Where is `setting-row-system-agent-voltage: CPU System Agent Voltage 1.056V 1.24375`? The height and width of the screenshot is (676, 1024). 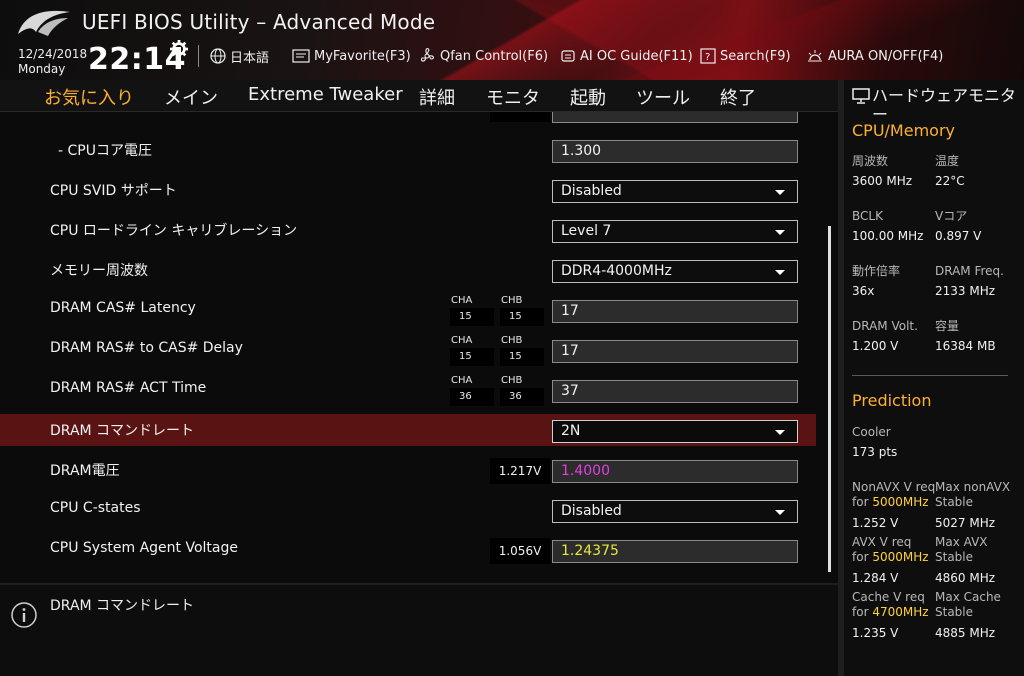
setting-row-system-agent-voltage: CPU System Agent Voltage 1.056V 1.24375 is located at coordinates (408, 550).